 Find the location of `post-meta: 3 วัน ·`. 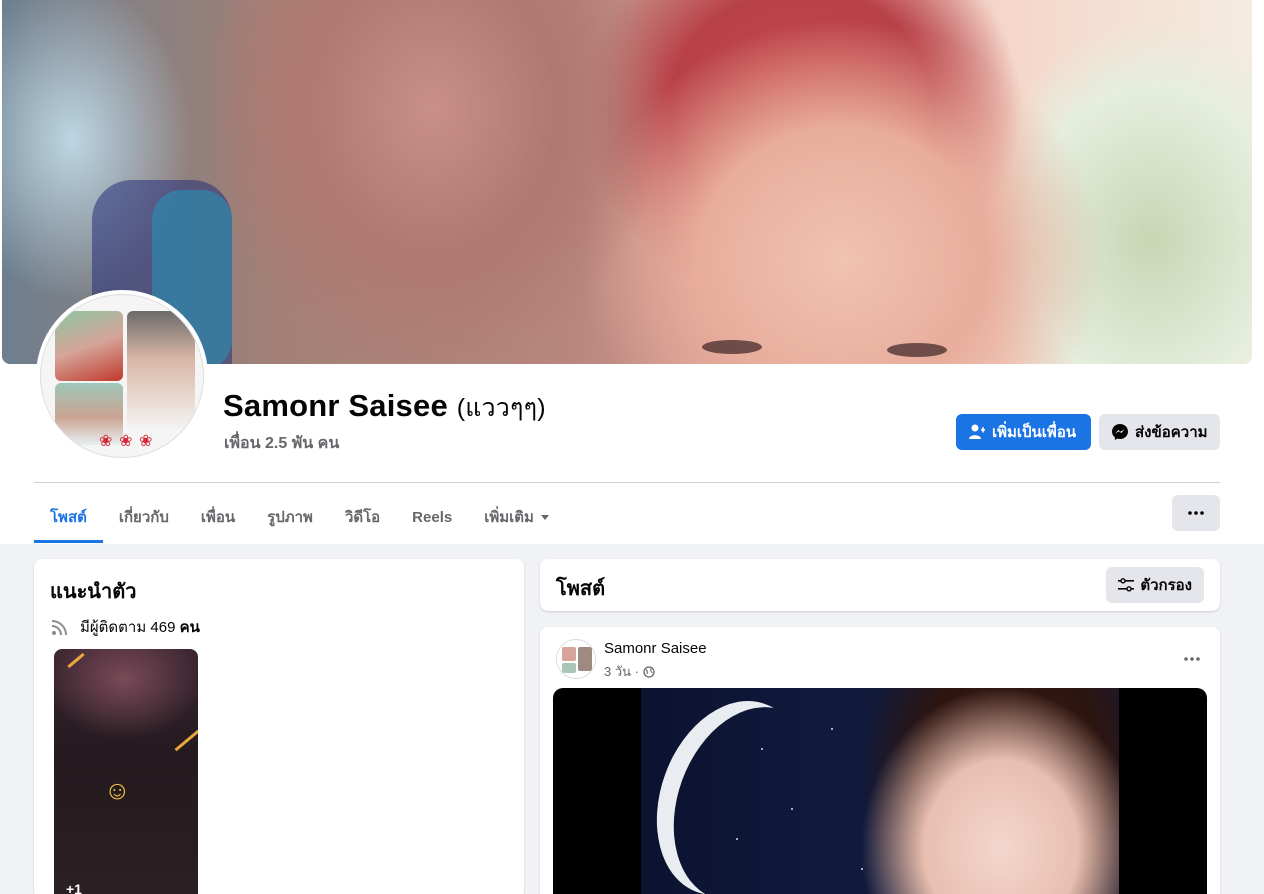

post-meta: 3 วัน · is located at coordinates (629, 671).